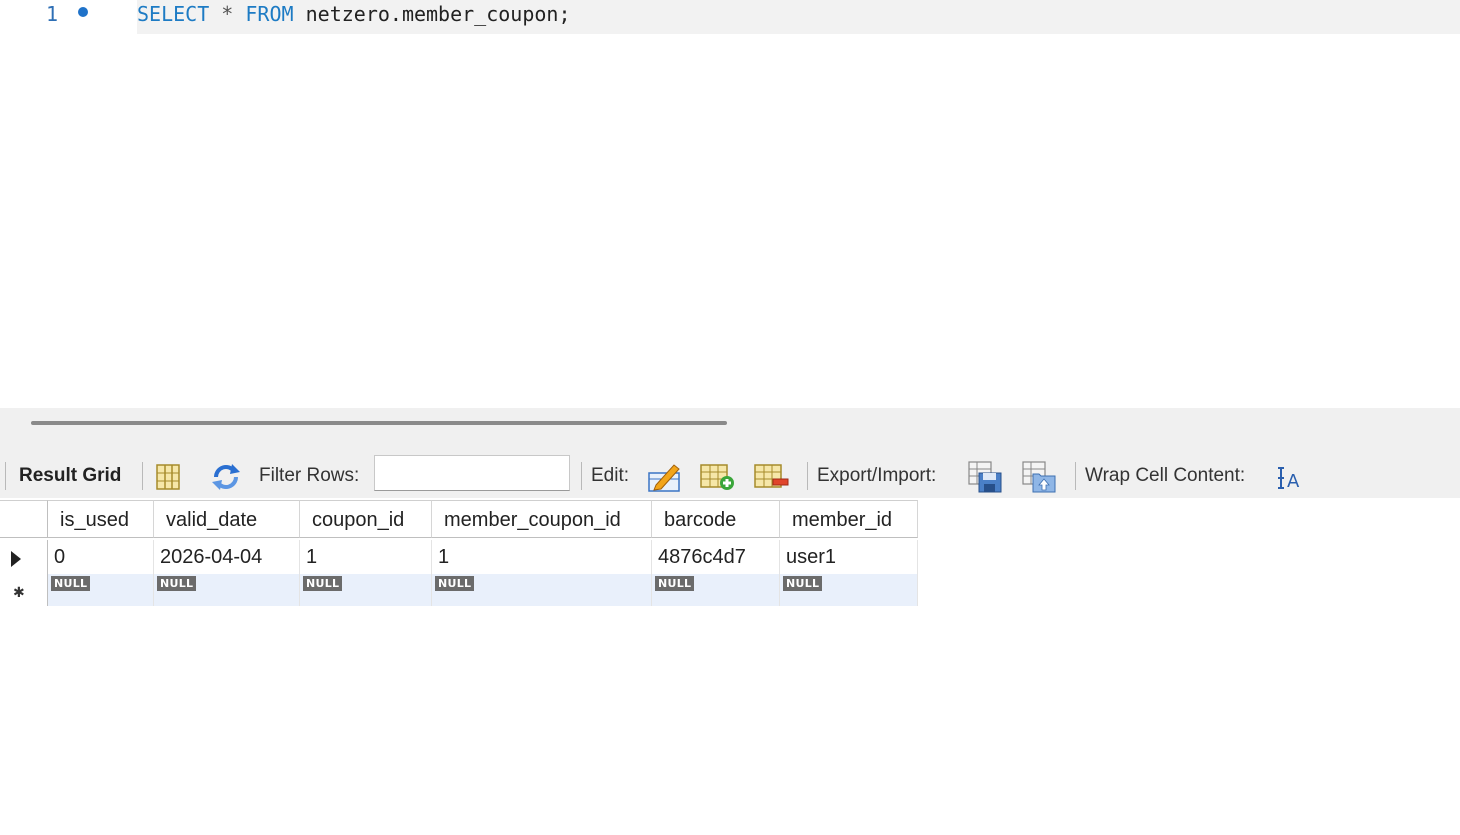 This screenshot has width=1460, height=835. I want to click on export-icon, so click(985, 476).